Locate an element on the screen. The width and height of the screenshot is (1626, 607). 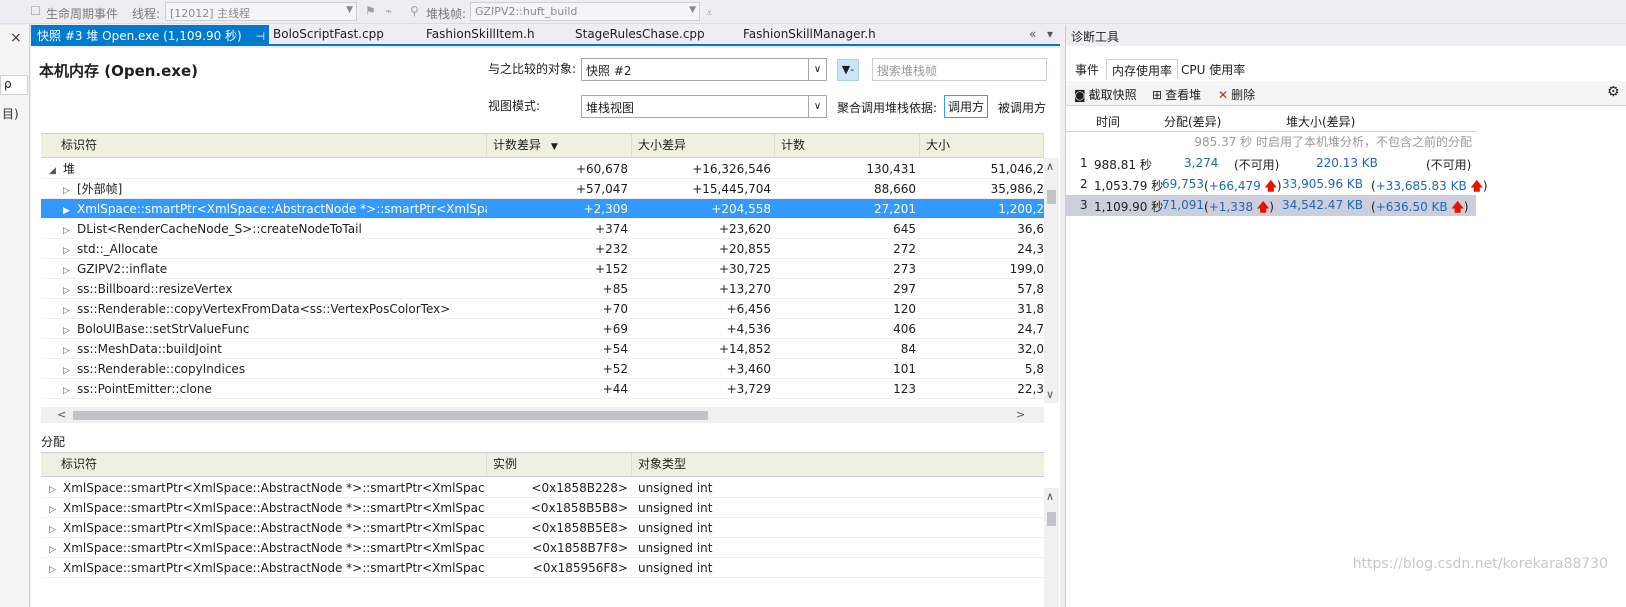
heap-vscroll: ∧ ∨ is located at coordinates (1051, 280).